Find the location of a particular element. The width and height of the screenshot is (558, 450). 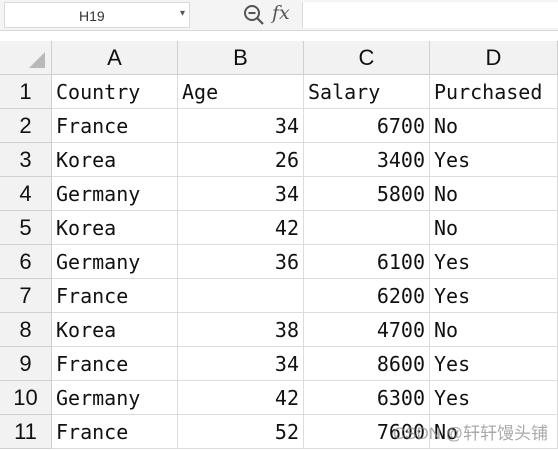

cell-d1: Purchased is located at coordinates (494, 92).